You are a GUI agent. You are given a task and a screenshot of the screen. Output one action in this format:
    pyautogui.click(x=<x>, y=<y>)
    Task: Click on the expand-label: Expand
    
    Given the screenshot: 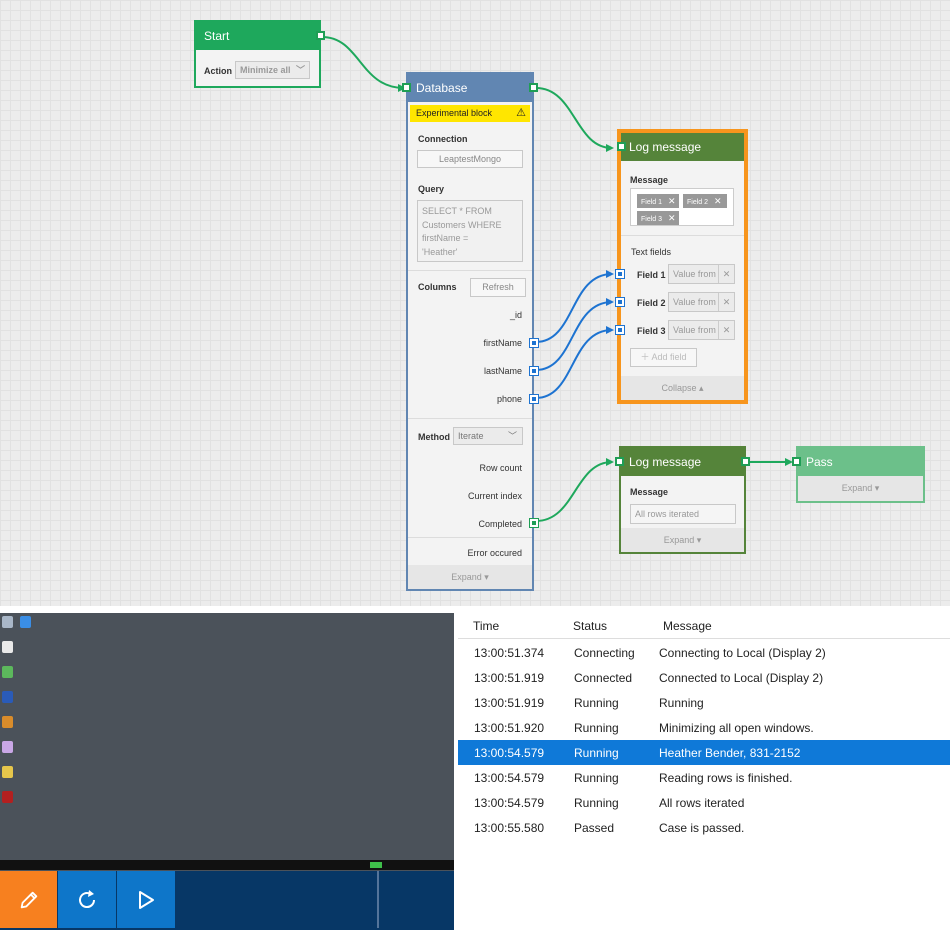 What is the action you would take?
    pyautogui.click(x=466, y=577)
    